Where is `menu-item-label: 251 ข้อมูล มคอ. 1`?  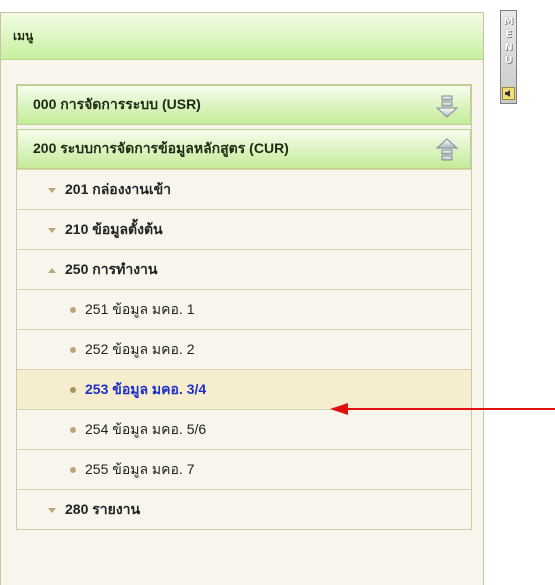
menu-item-label: 251 ข้อมูล มคอ. 1 is located at coordinates (140, 308).